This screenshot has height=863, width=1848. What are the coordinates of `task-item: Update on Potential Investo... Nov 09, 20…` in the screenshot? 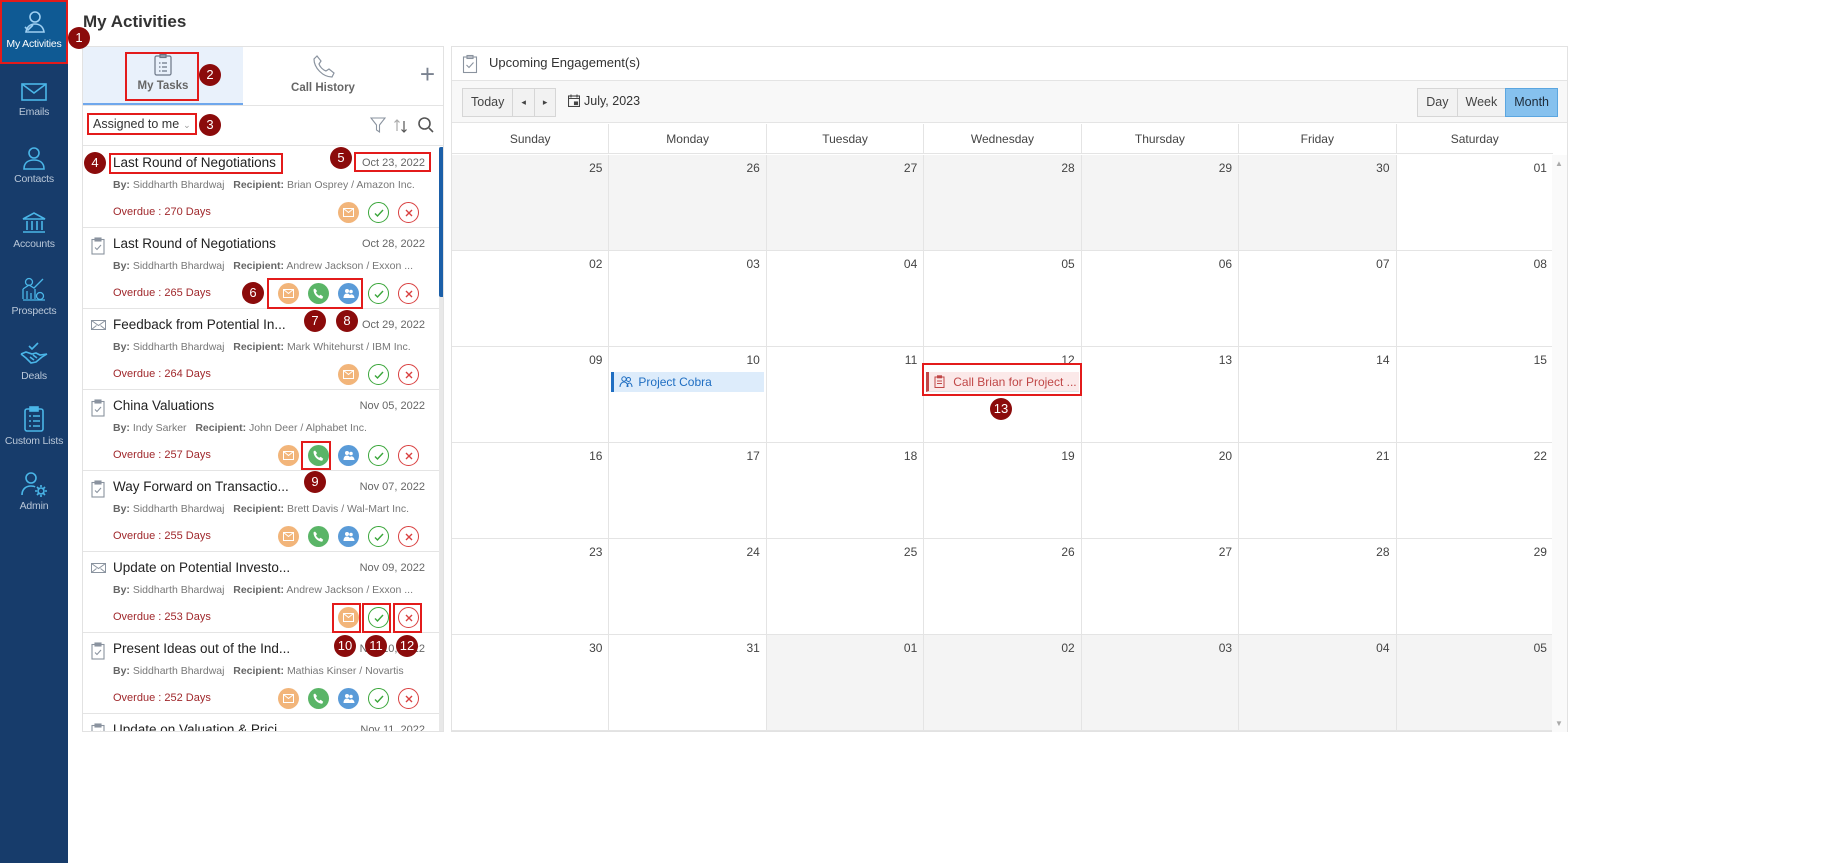 It's located at (261, 592).